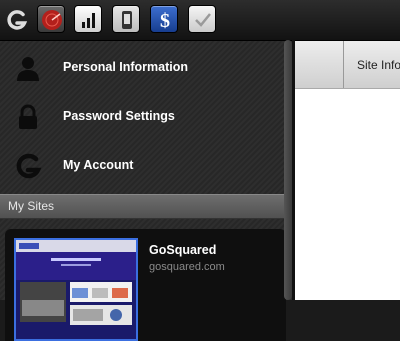  I want to click on billing-button: $, so click(164, 19).